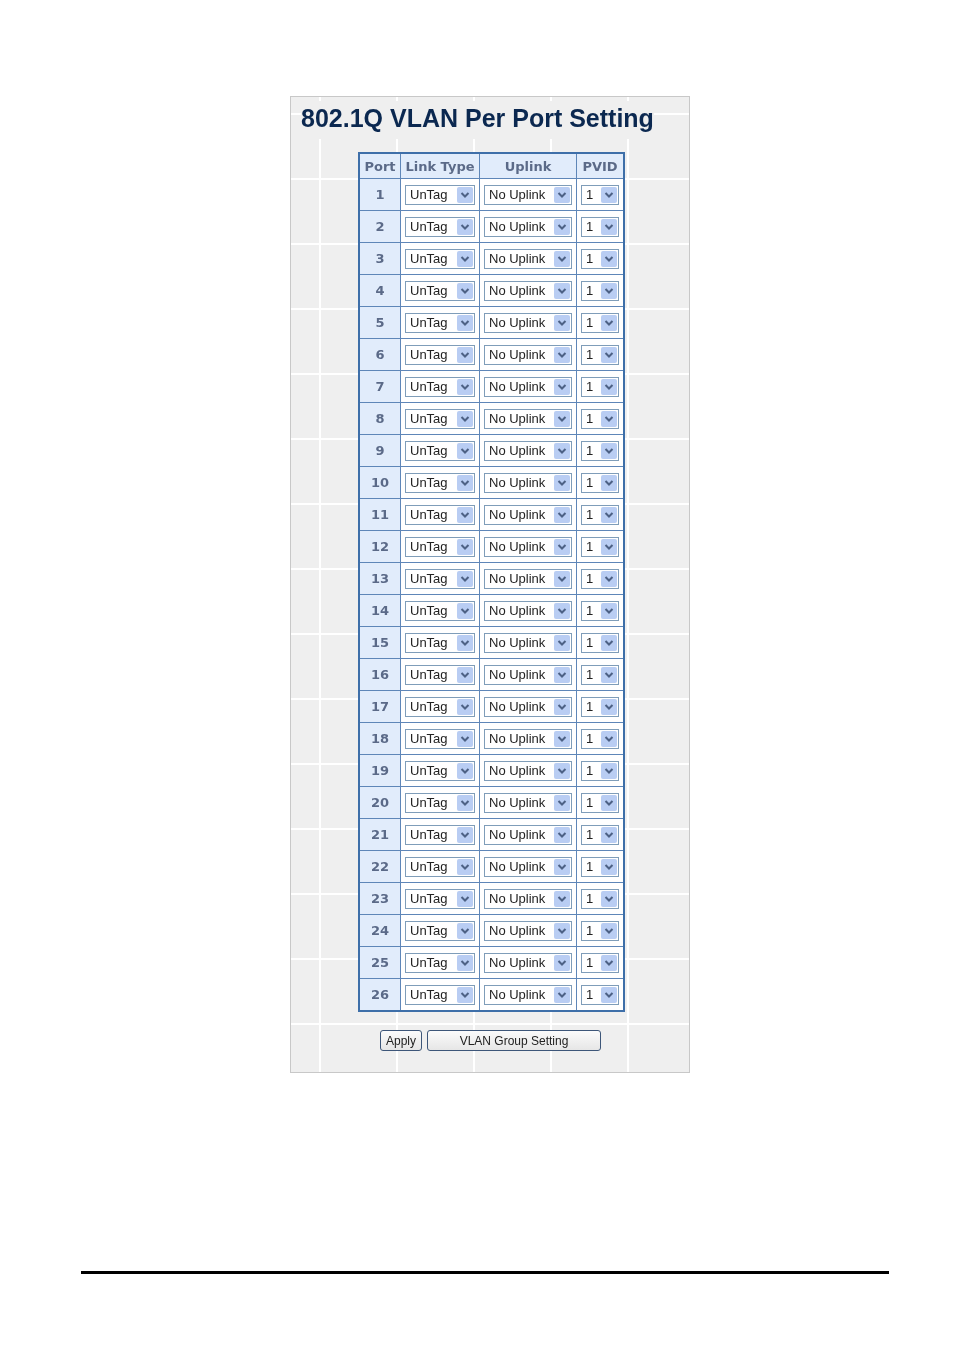 This screenshot has height=1350, width=954. What do you see at coordinates (401, 1040) in the screenshot?
I see `apply-button: Apply` at bounding box center [401, 1040].